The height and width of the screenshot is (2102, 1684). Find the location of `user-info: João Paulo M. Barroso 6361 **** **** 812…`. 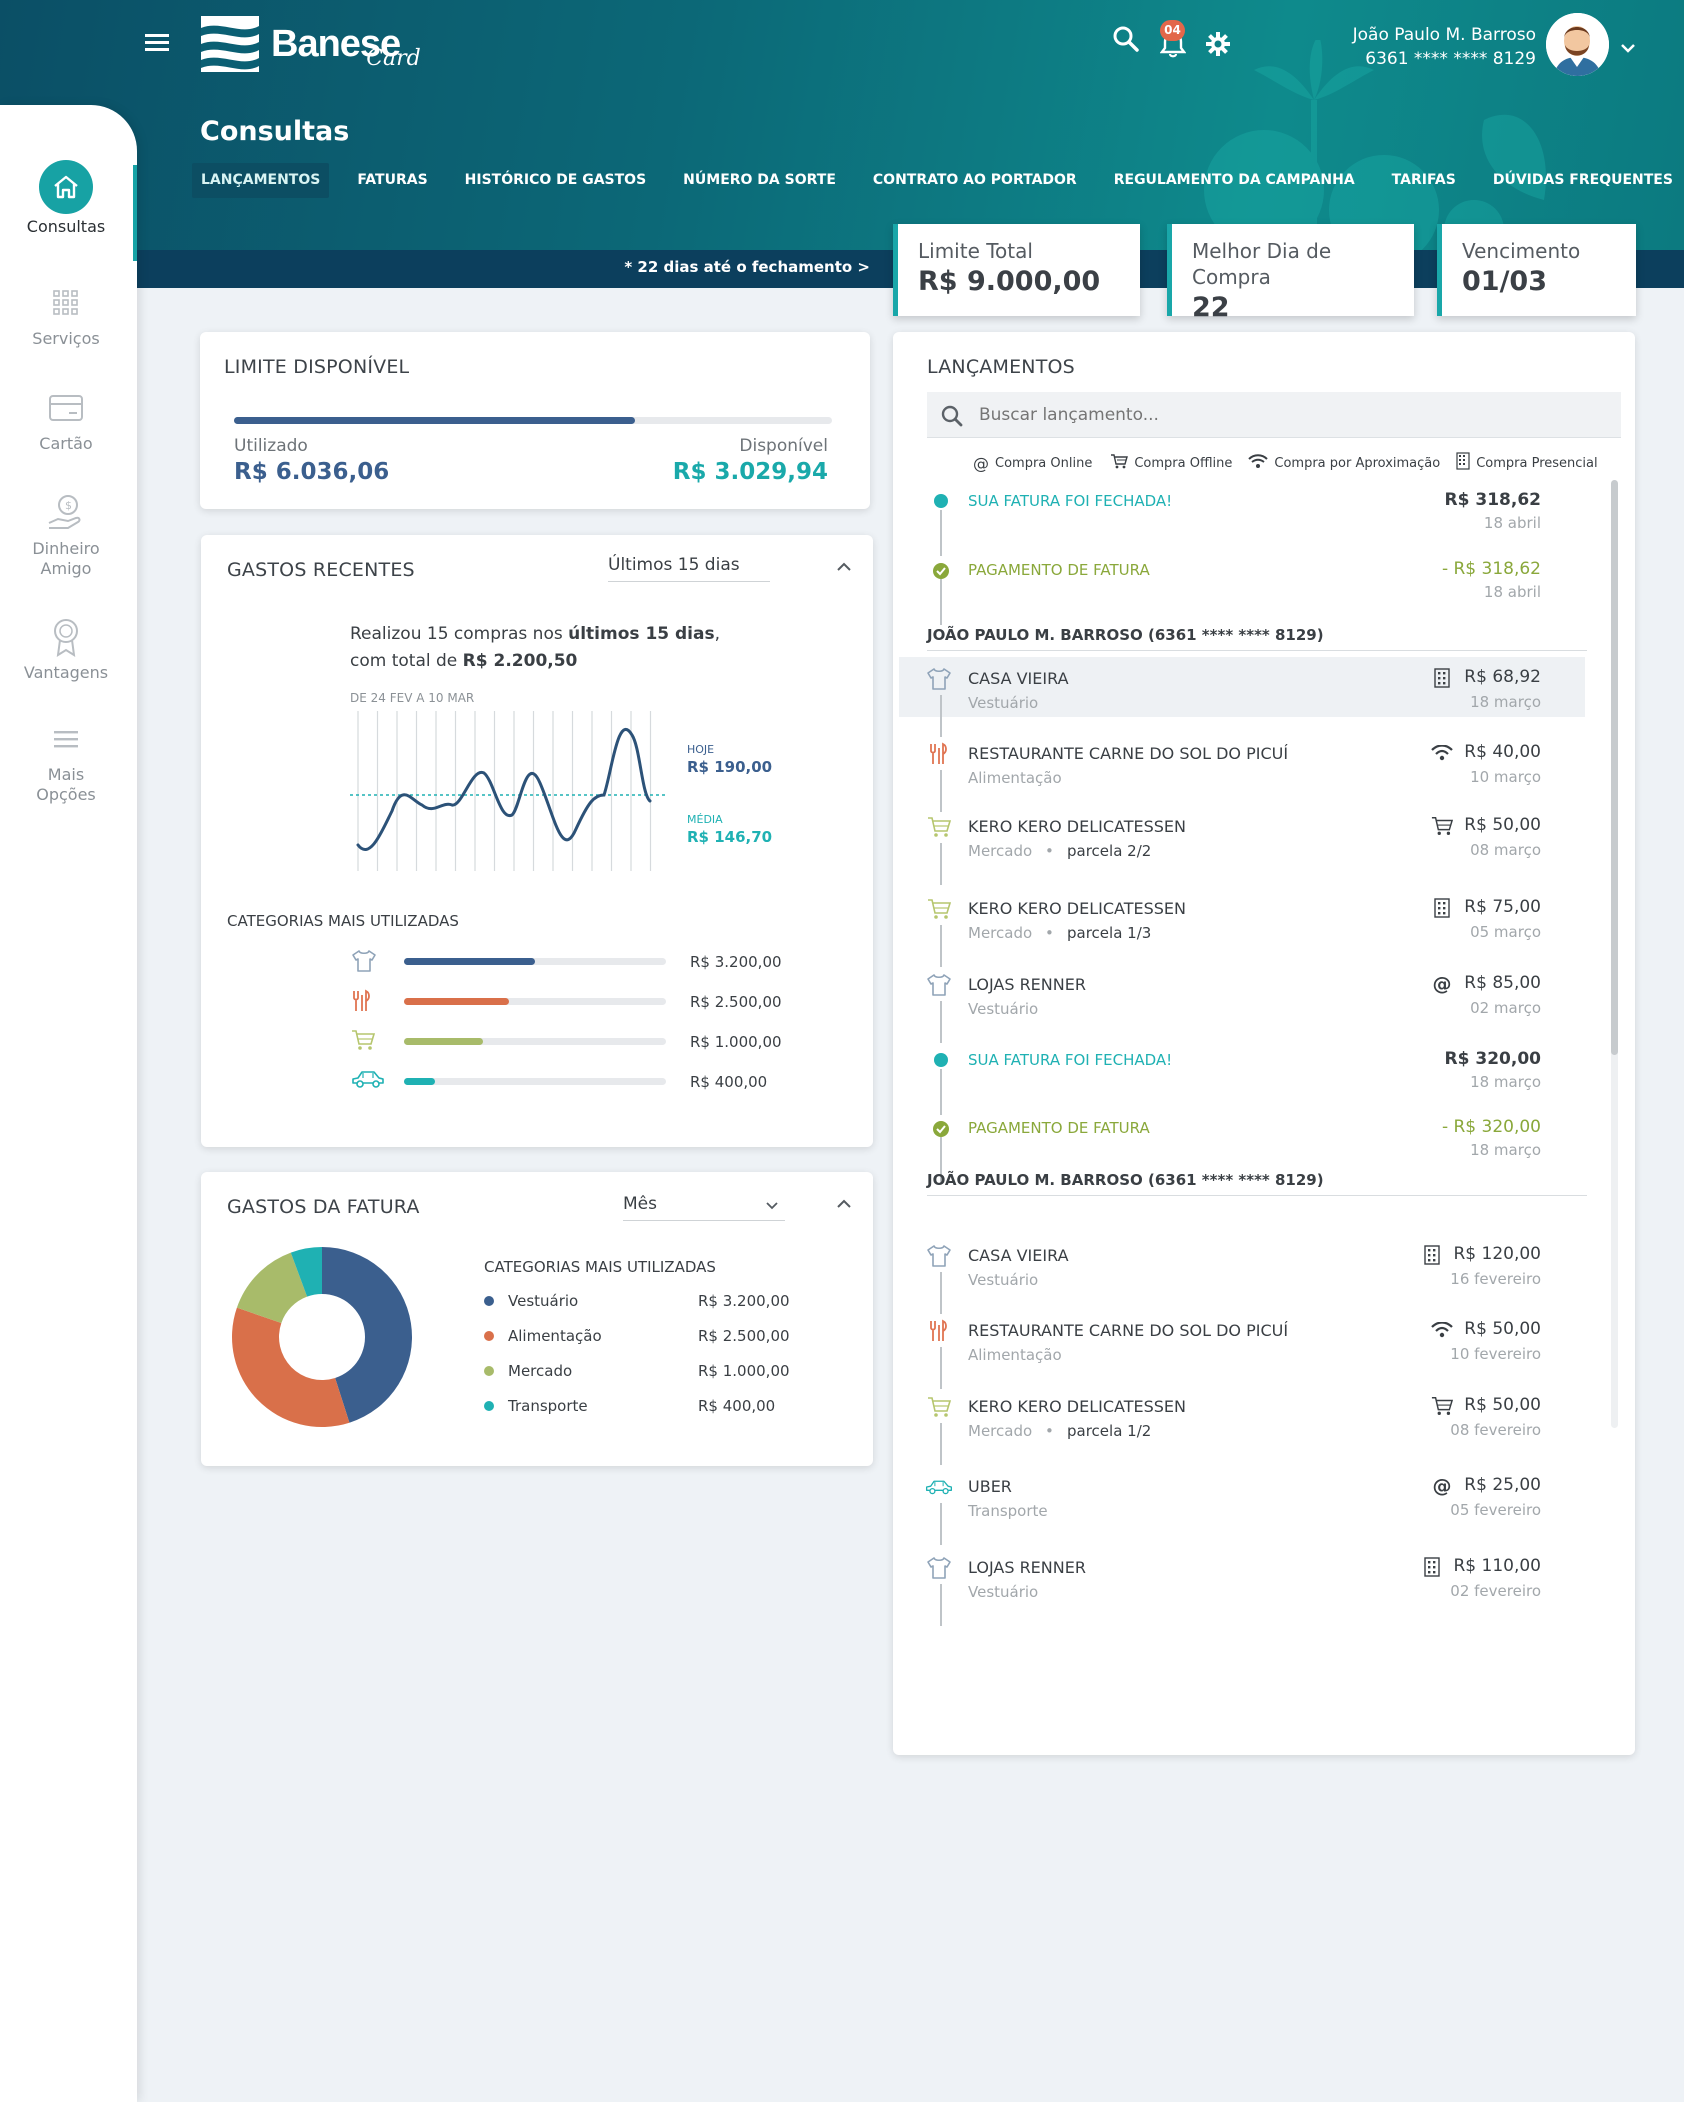

user-info: João Paulo M. Barroso 6361 **** **** 812… is located at coordinates (1444, 47).